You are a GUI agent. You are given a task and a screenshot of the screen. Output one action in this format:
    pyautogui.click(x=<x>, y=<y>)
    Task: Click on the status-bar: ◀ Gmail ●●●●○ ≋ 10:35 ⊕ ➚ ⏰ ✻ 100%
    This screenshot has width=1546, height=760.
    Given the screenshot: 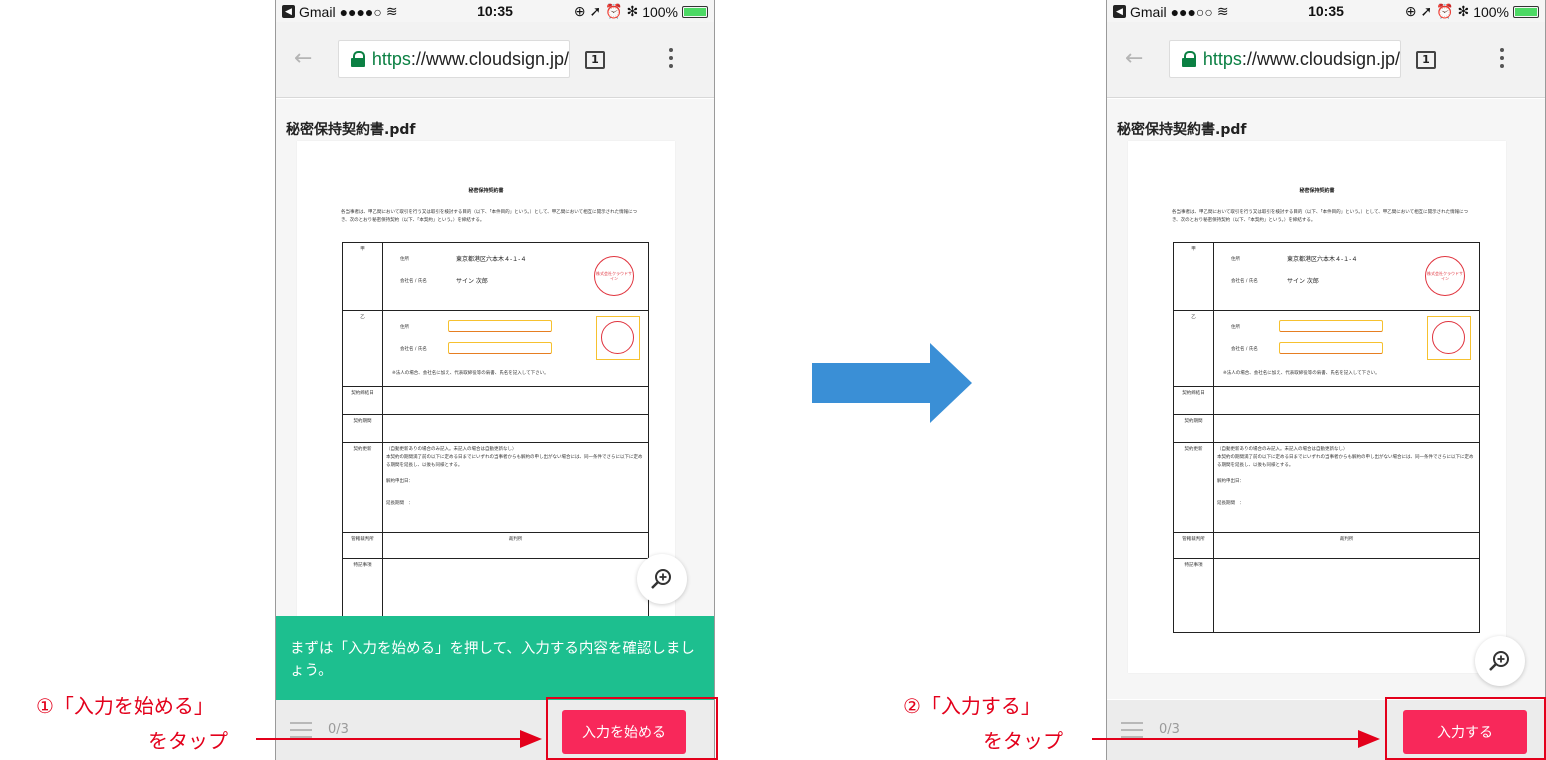 What is the action you would take?
    pyautogui.click(x=495, y=11)
    